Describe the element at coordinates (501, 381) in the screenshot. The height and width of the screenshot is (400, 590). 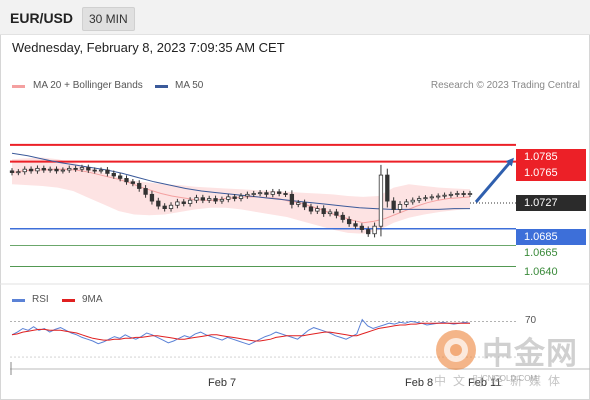
I see `watermark-tagline: 中文财经新媒体` at that location.